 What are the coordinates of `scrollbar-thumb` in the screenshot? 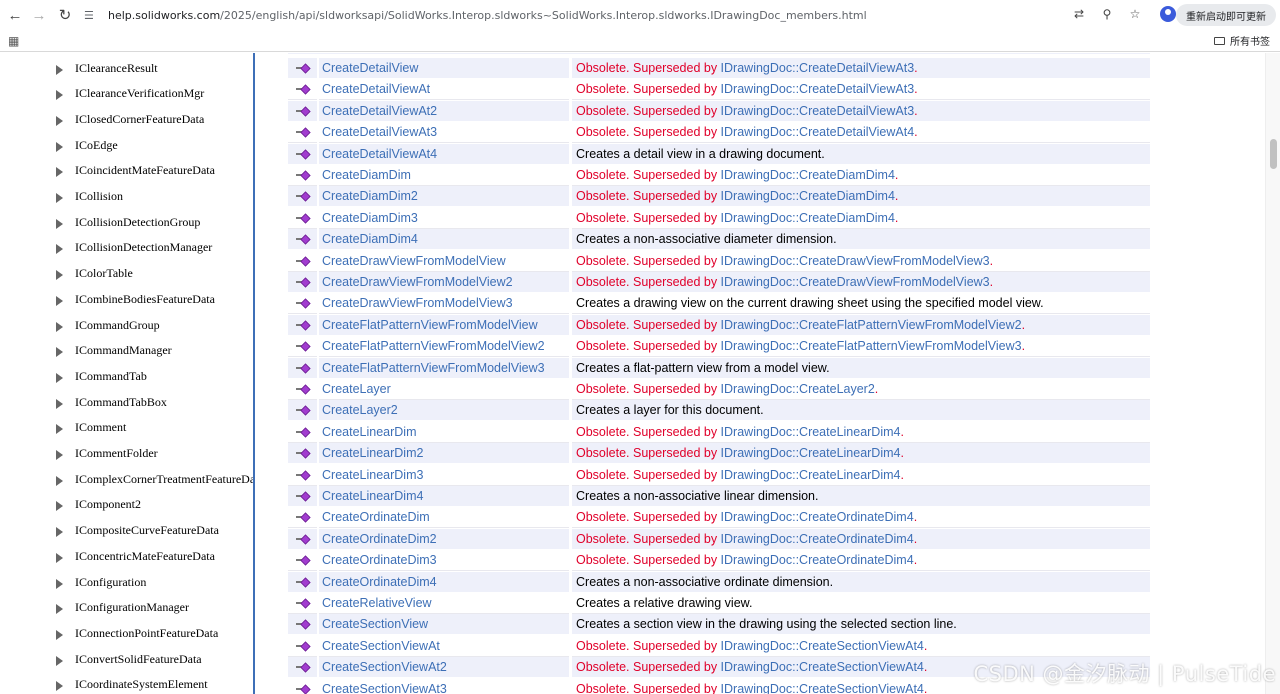 It's located at (1273, 154).